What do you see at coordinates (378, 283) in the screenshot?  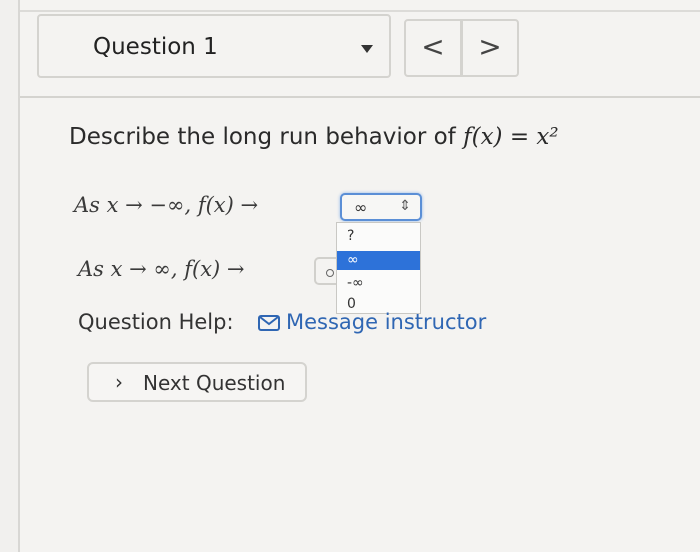 I see `dropdown-option: -∞` at bounding box center [378, 283].